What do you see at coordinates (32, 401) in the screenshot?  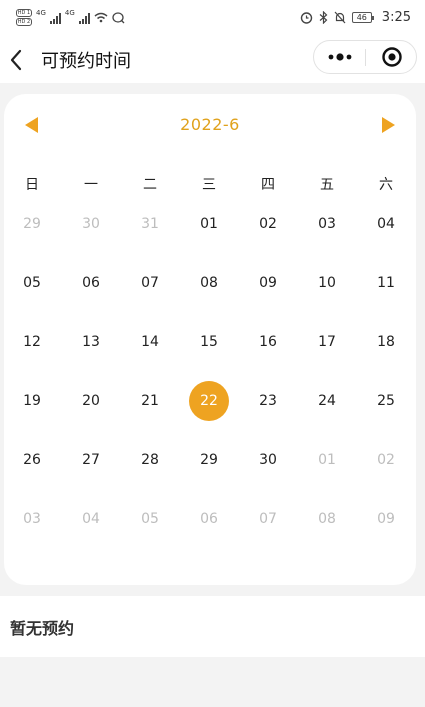 I see `calendar-day: 19` at bounding box center [32, 401].